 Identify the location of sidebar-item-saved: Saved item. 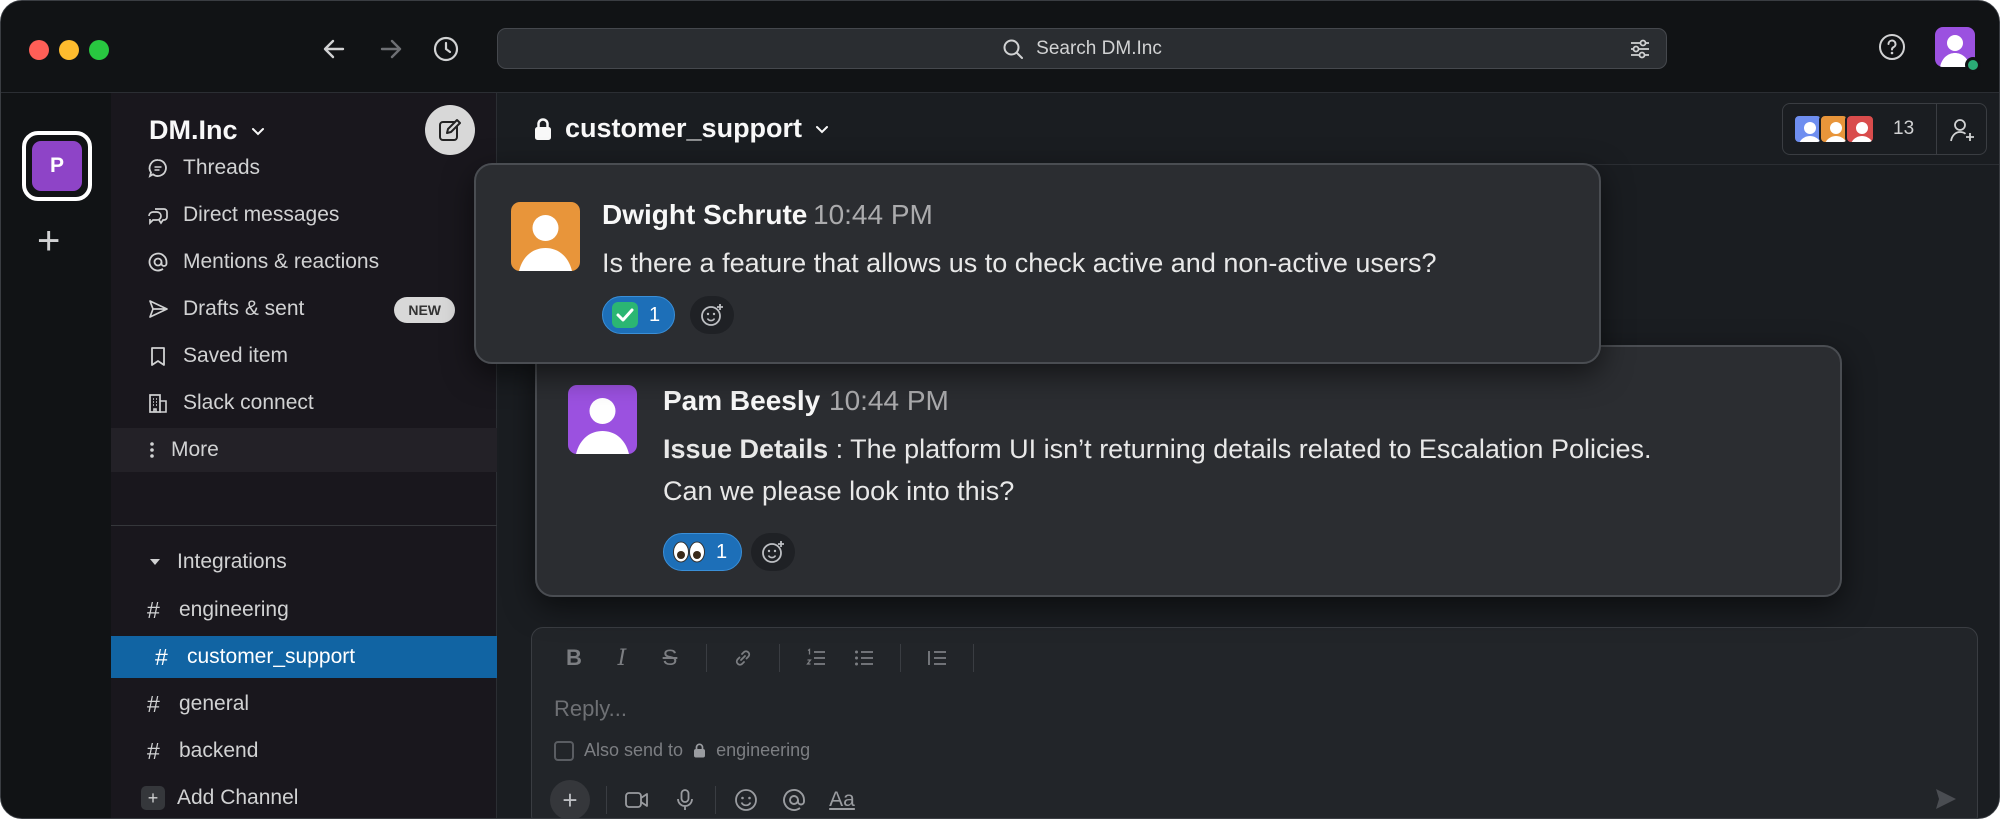
(304, 356).